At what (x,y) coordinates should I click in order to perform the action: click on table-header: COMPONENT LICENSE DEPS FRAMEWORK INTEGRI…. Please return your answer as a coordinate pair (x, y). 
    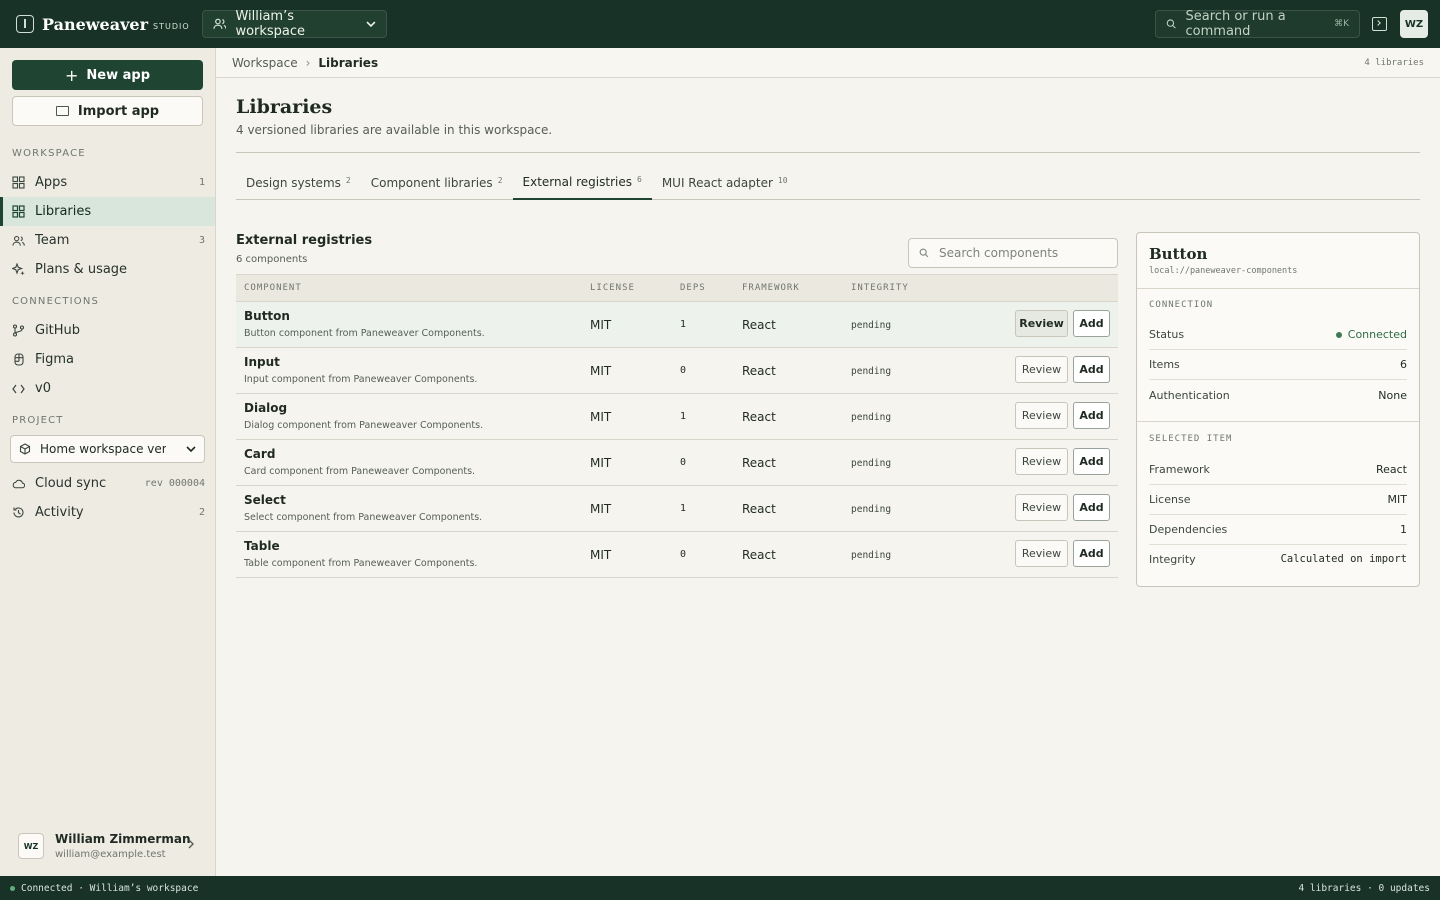
    Looking at the image, I should click on (677, 288).